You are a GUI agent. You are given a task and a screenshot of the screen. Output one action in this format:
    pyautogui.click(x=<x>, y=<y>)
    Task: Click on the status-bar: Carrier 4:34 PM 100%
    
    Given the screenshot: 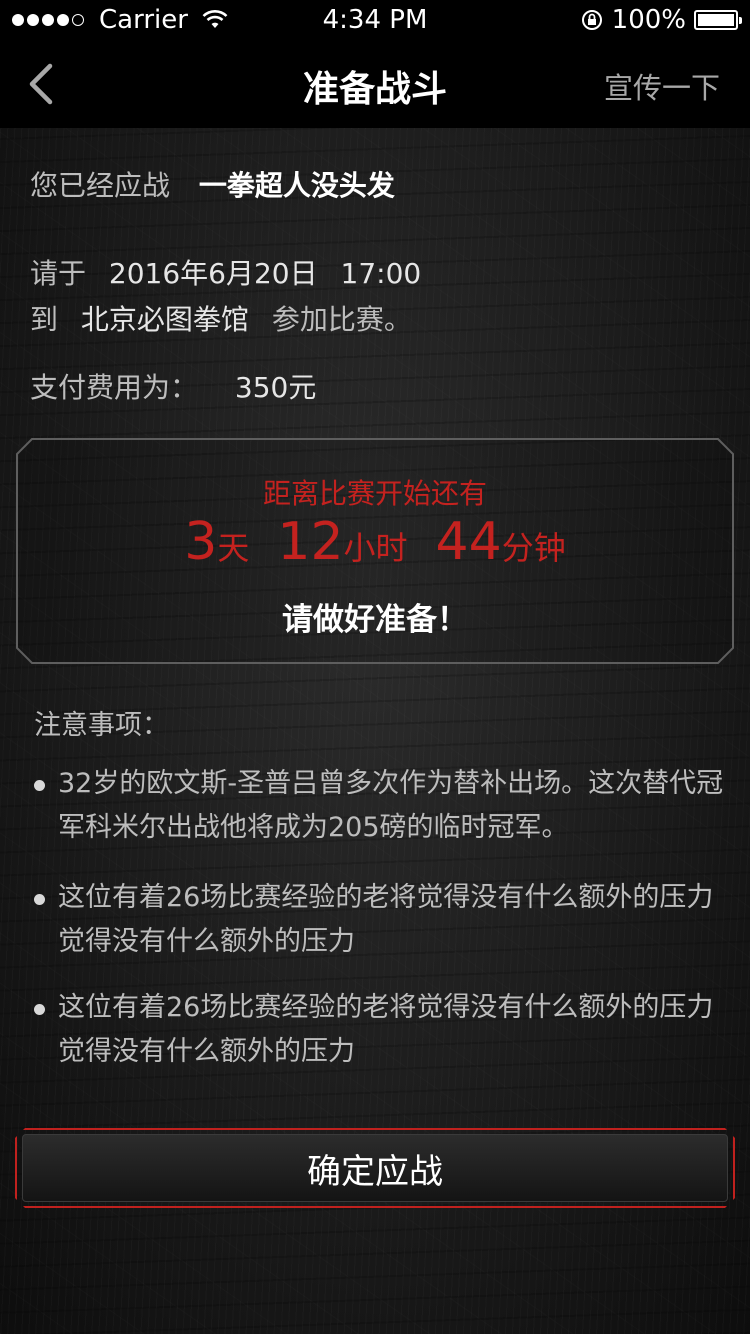 What is the action you would take?
    pyautogui.click(x=375, y=20)
    